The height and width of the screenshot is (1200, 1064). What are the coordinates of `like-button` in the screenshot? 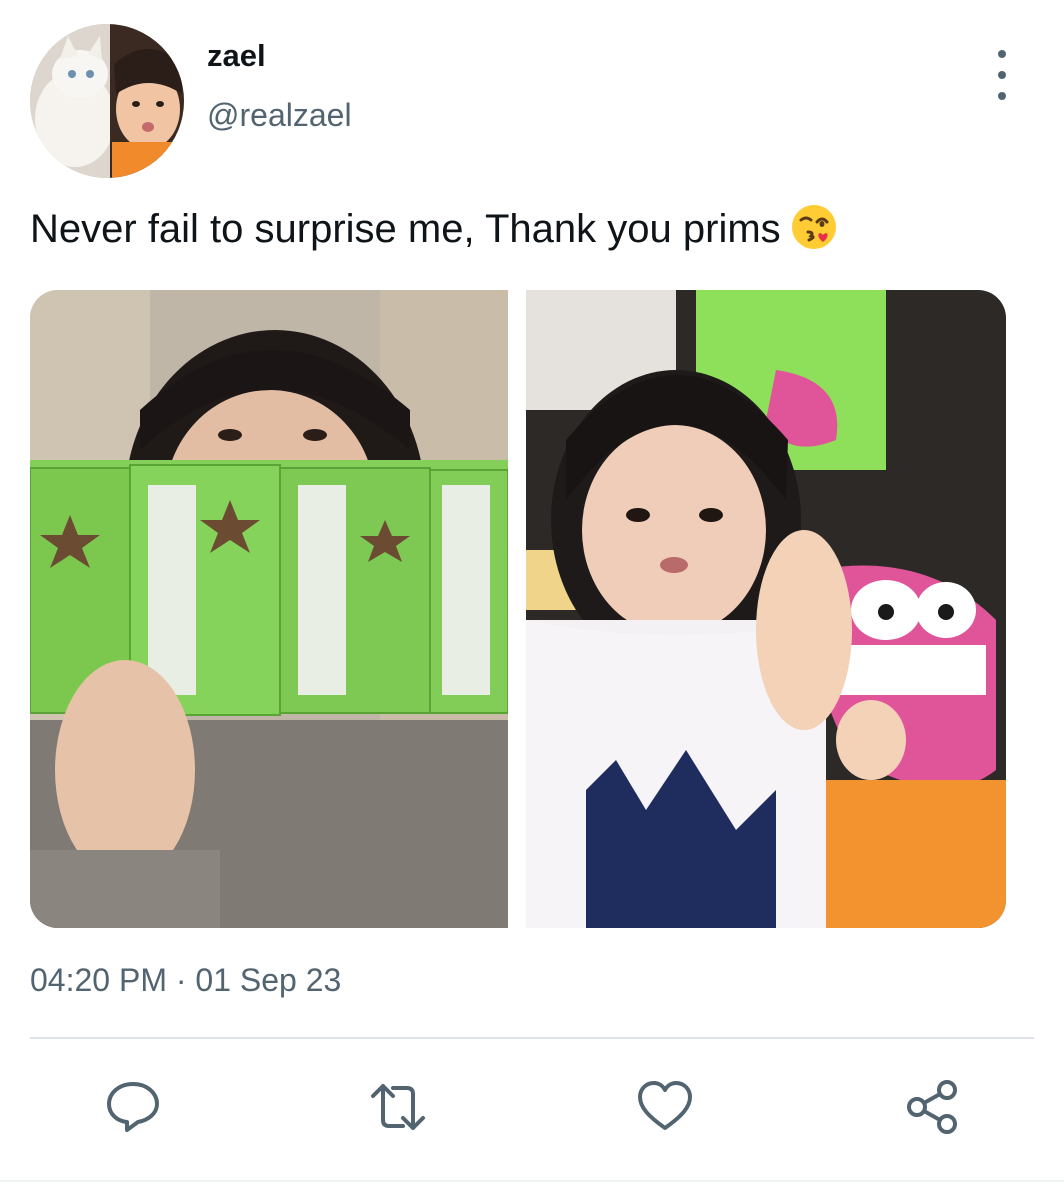 It's located at (665, 1107).